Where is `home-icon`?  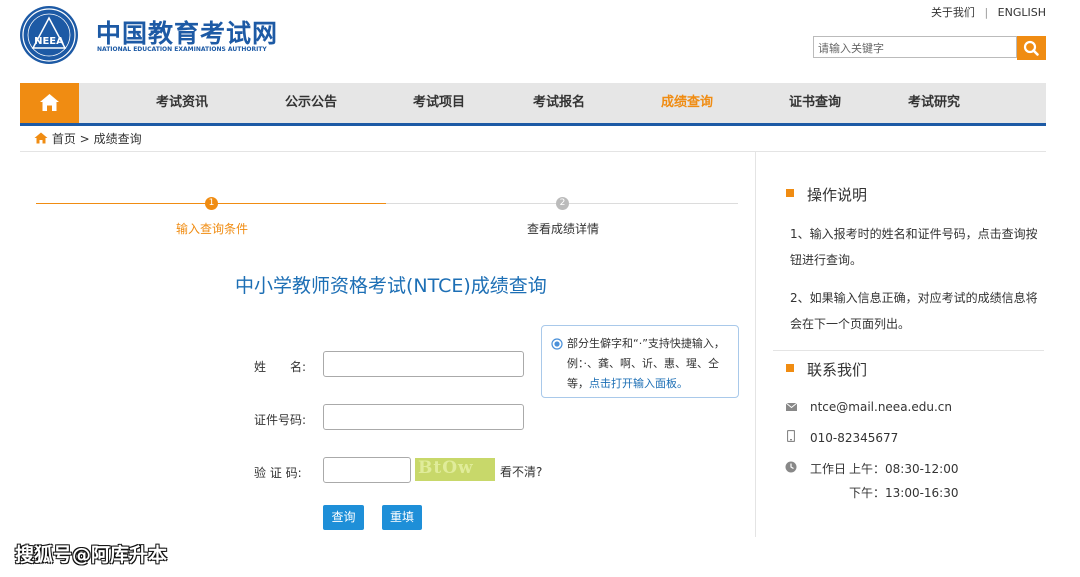 home-icon is located at coordinates (49, 102).